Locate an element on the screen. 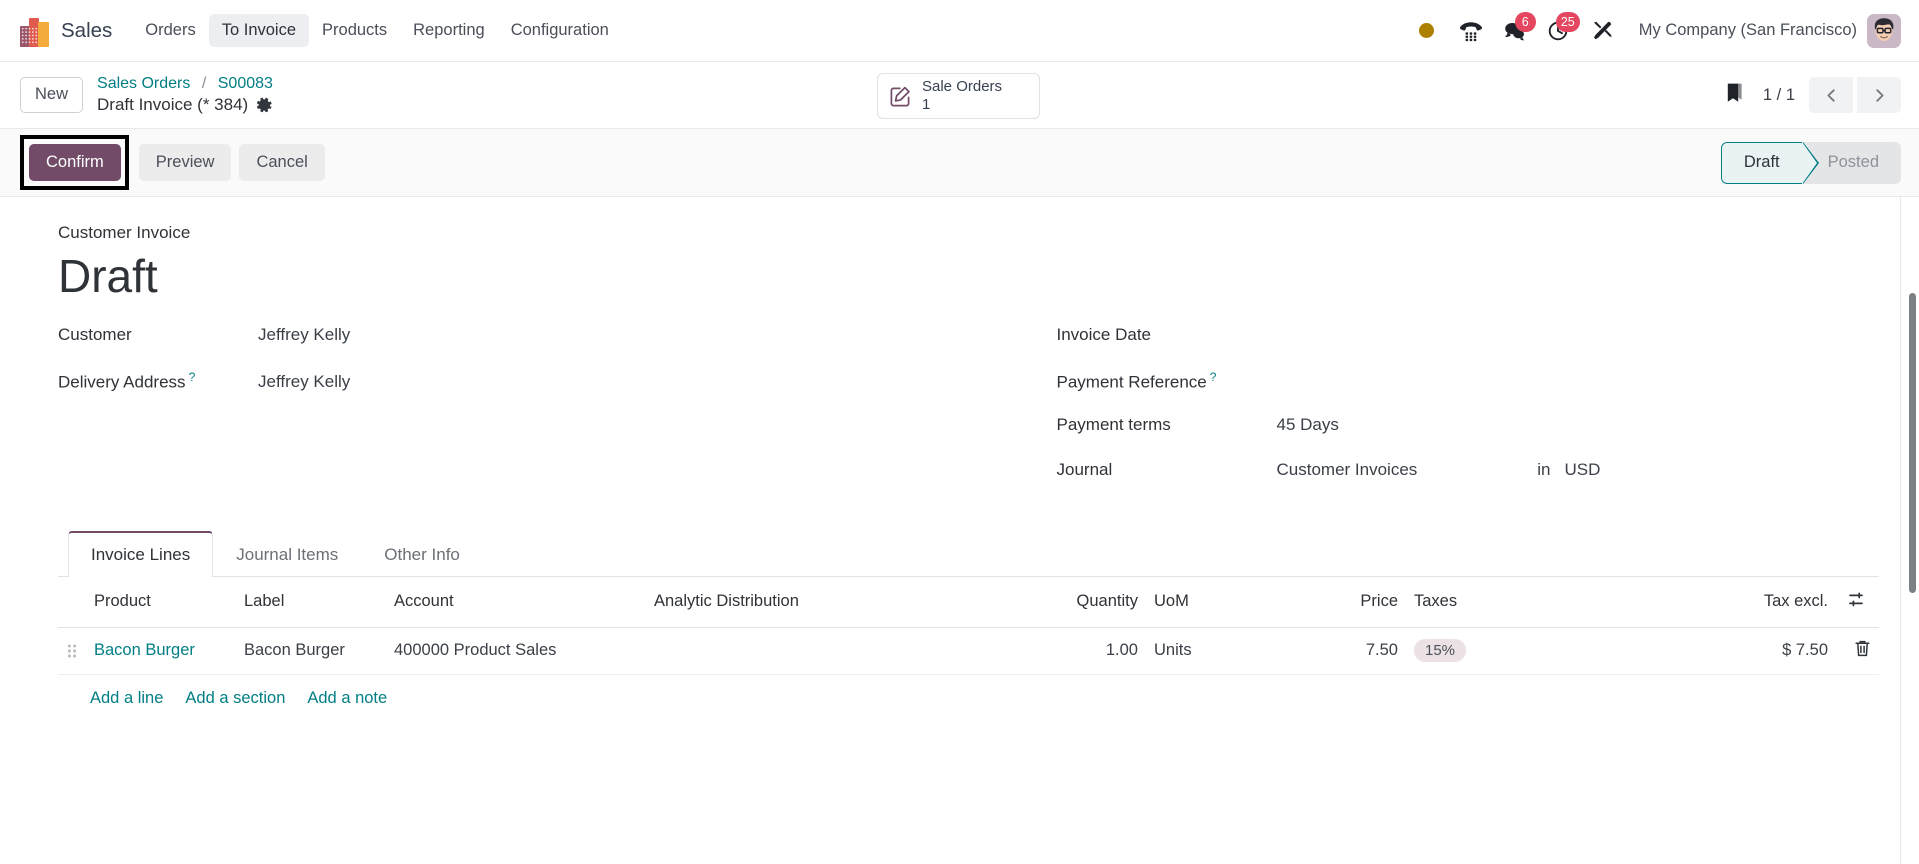  cell-account: 400000 Product Sales is located at coordinates (516, 651).